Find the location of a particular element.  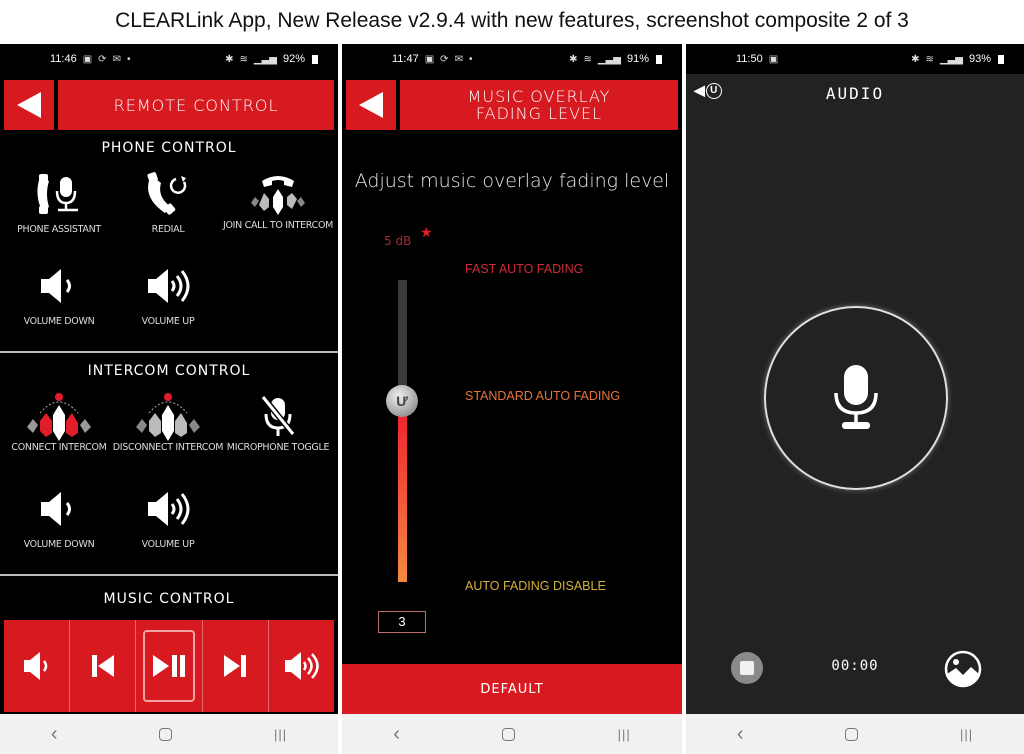

status-bar: 11:50 ▣ ✱ ≋ ▁▃▅ 93% is located at coordinates (855, 59).